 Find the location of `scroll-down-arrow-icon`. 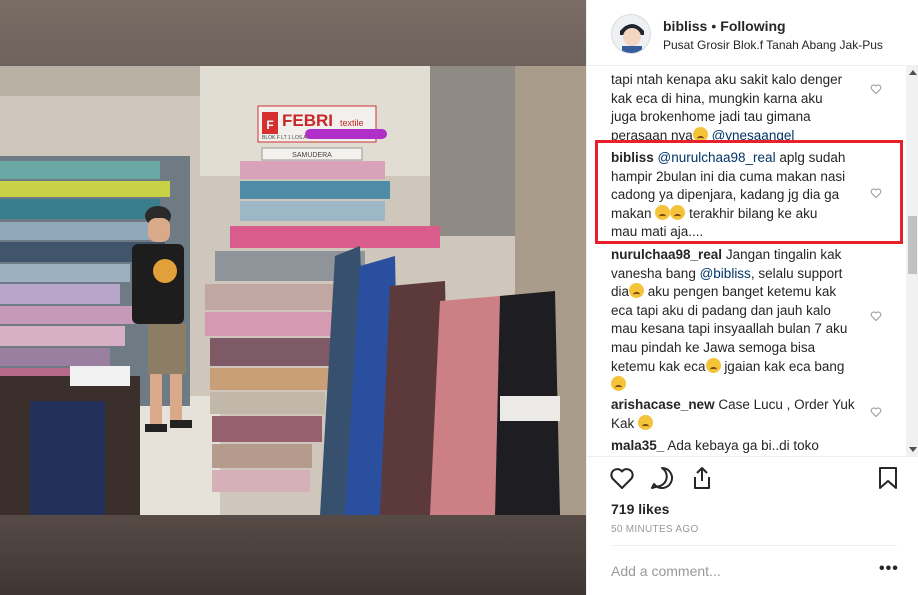

scroll-down-arrow-icon is located at coordinates (913, 449).